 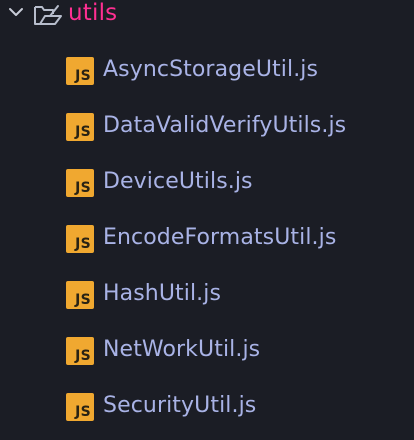 What do you see at coordinates (225, 125) in the screenshot?
I see `file-label: DataValidVerifyUtils.js` at bounding box center [225, 125].